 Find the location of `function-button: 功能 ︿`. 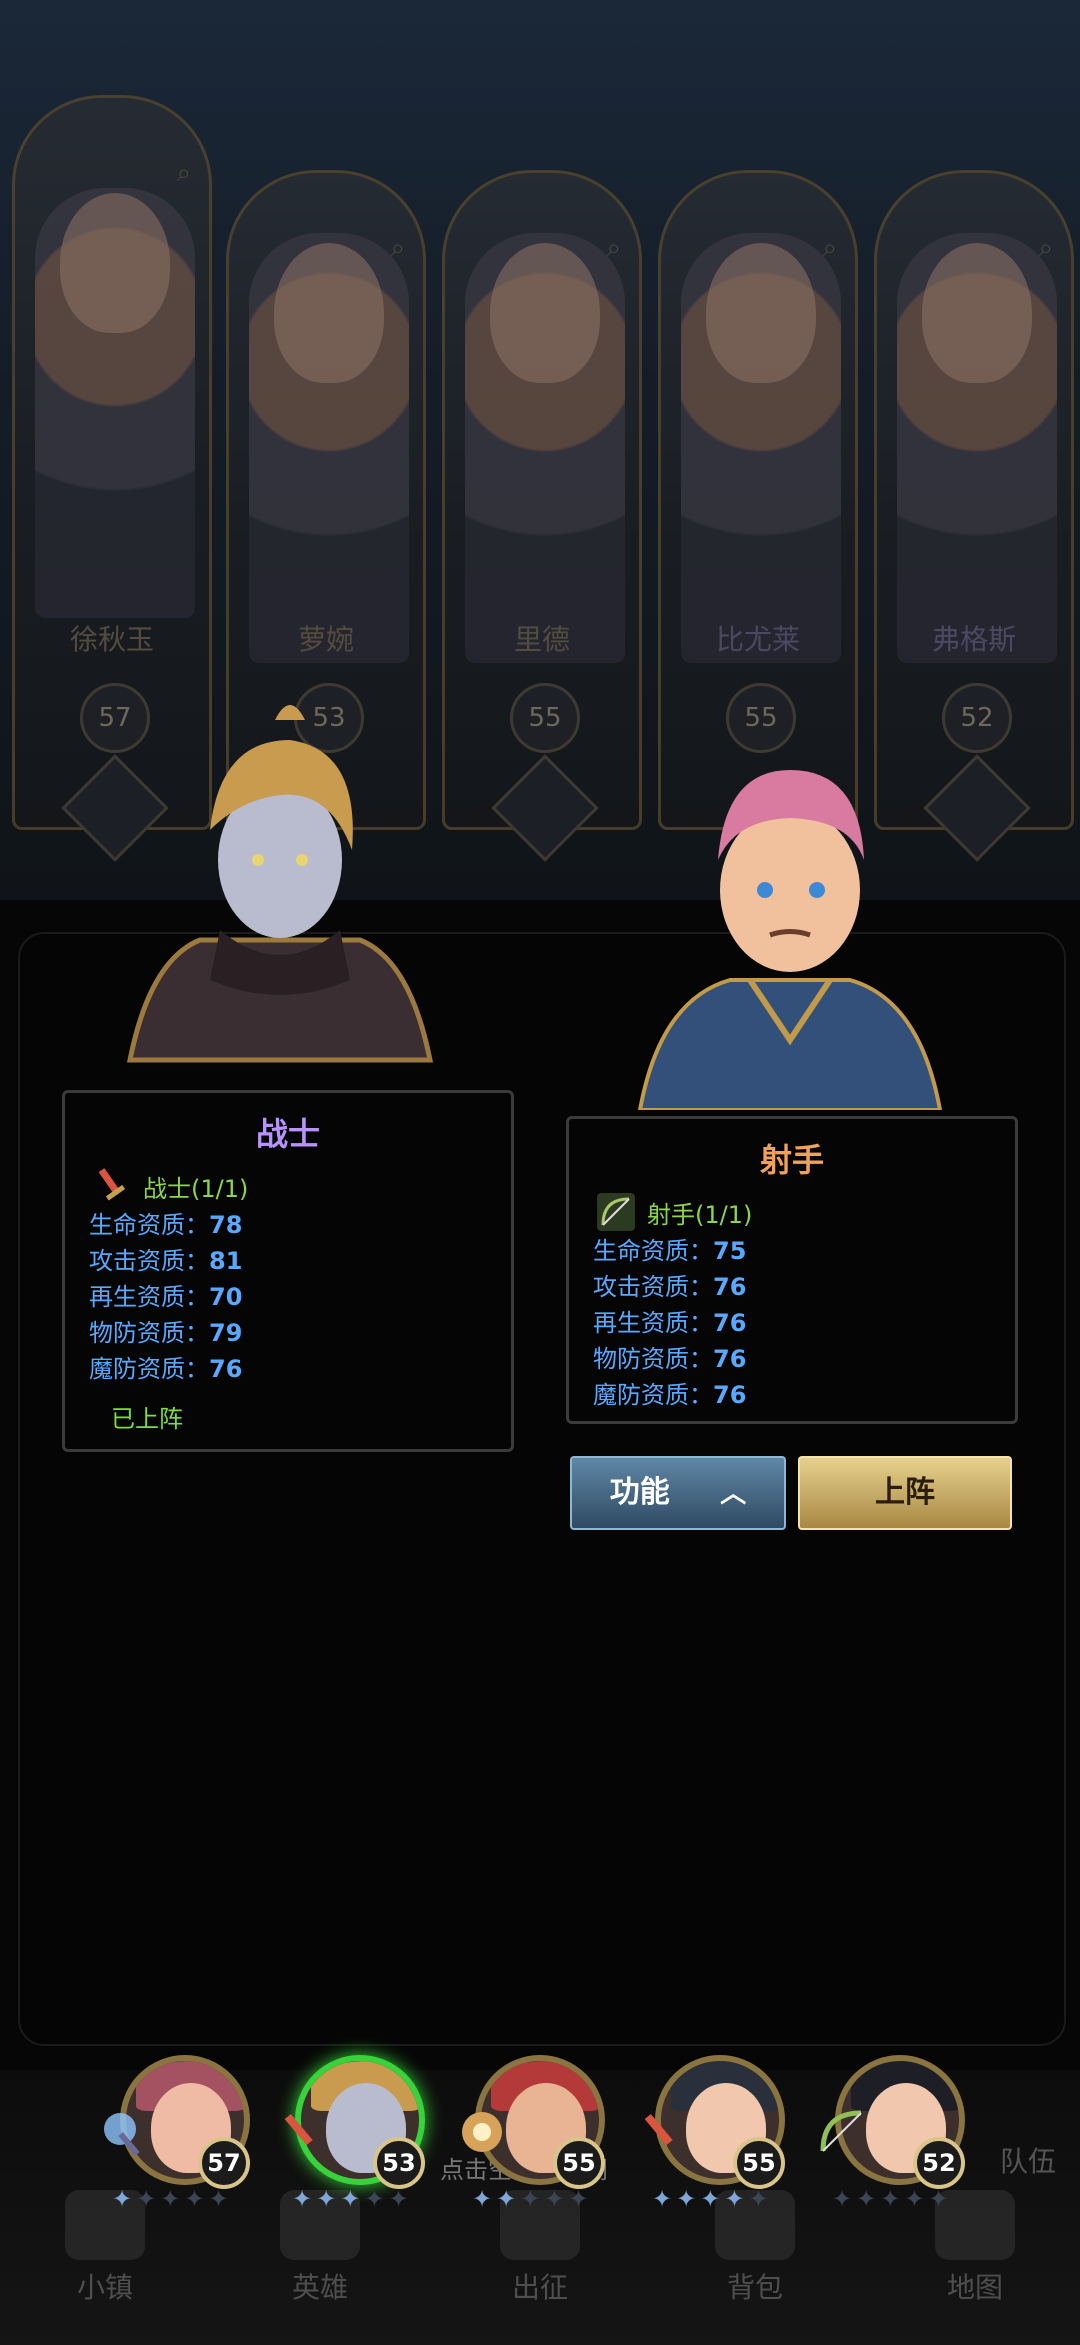

function-button: 功能 ︿ is located at coordinates (678, 1493).